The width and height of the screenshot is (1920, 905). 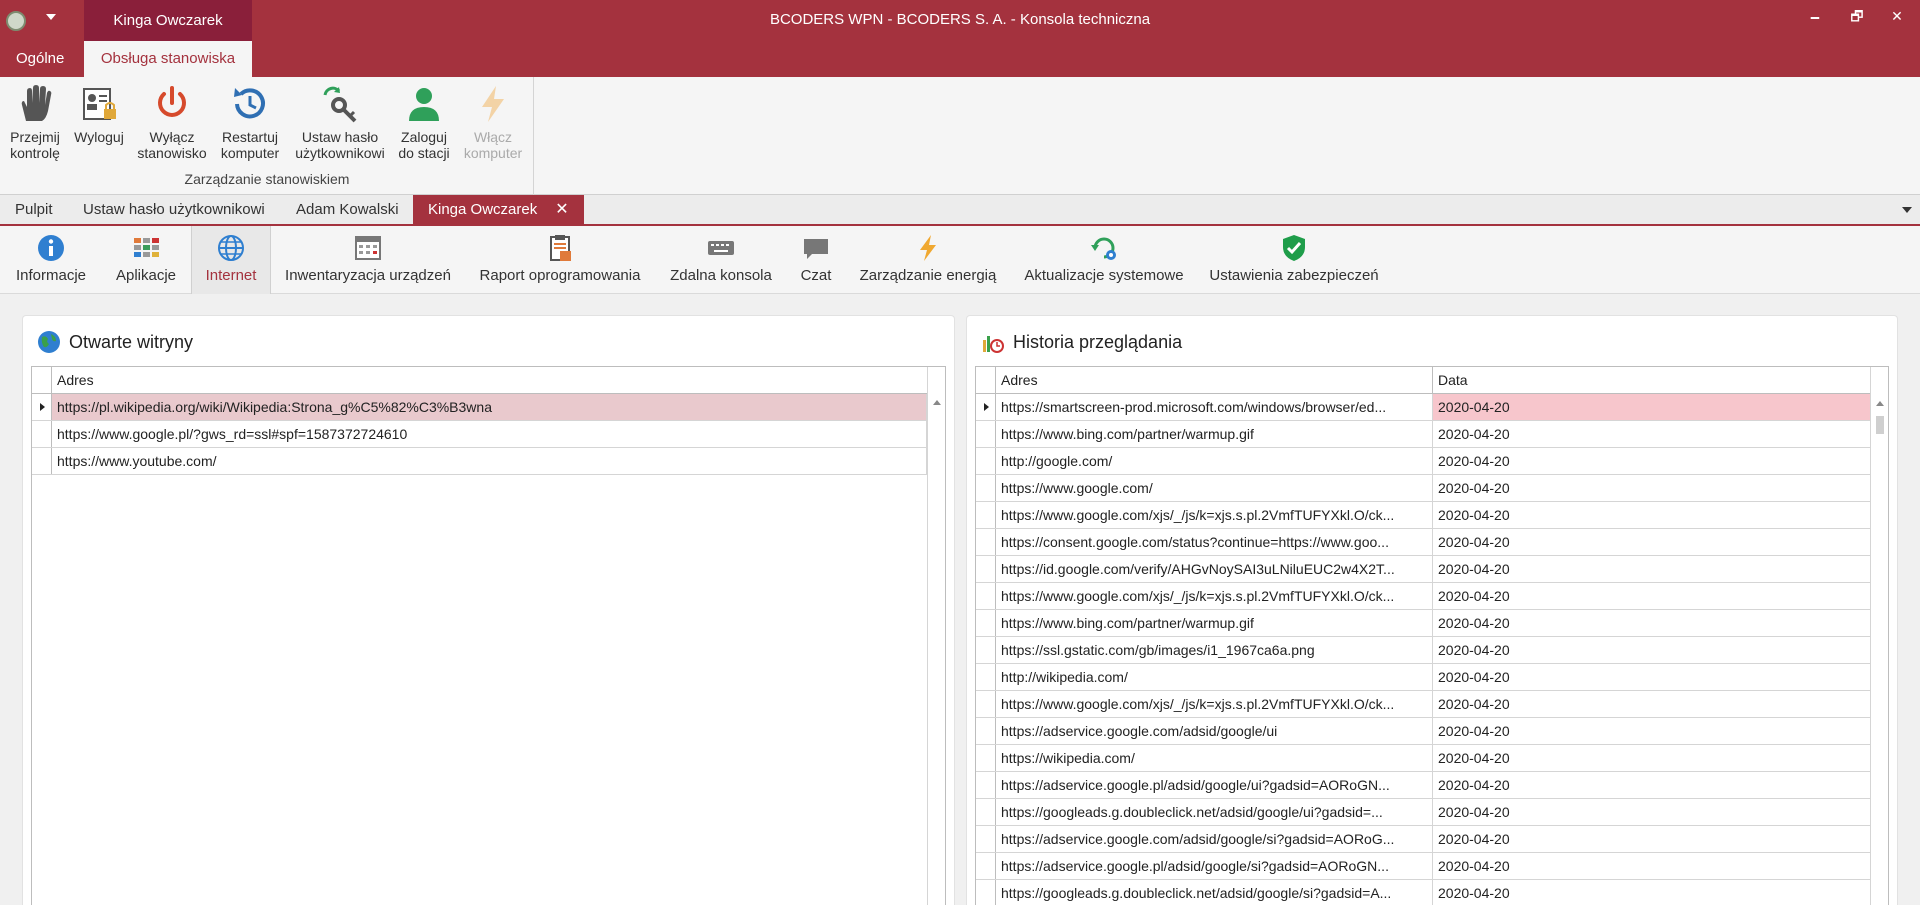 I want to click on doc-tab-pulpit: Pulpit, so click(x=34, y=209).